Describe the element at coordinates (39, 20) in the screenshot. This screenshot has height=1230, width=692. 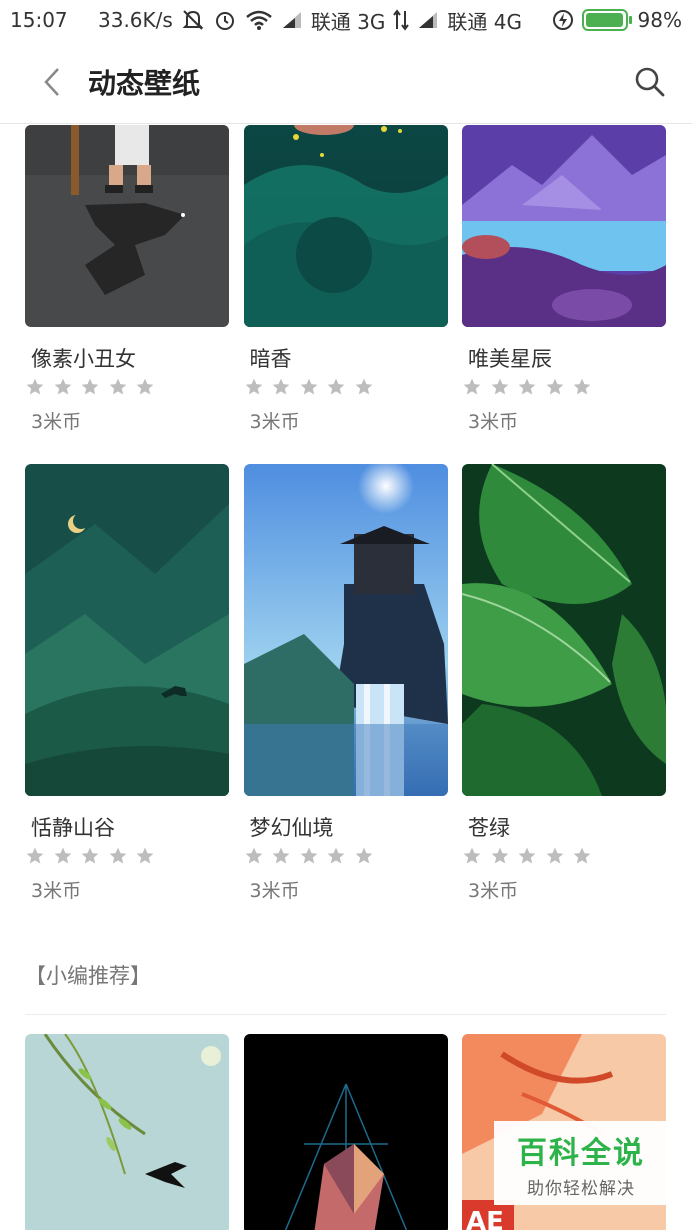
I see `status-time: 15:07` at that location.